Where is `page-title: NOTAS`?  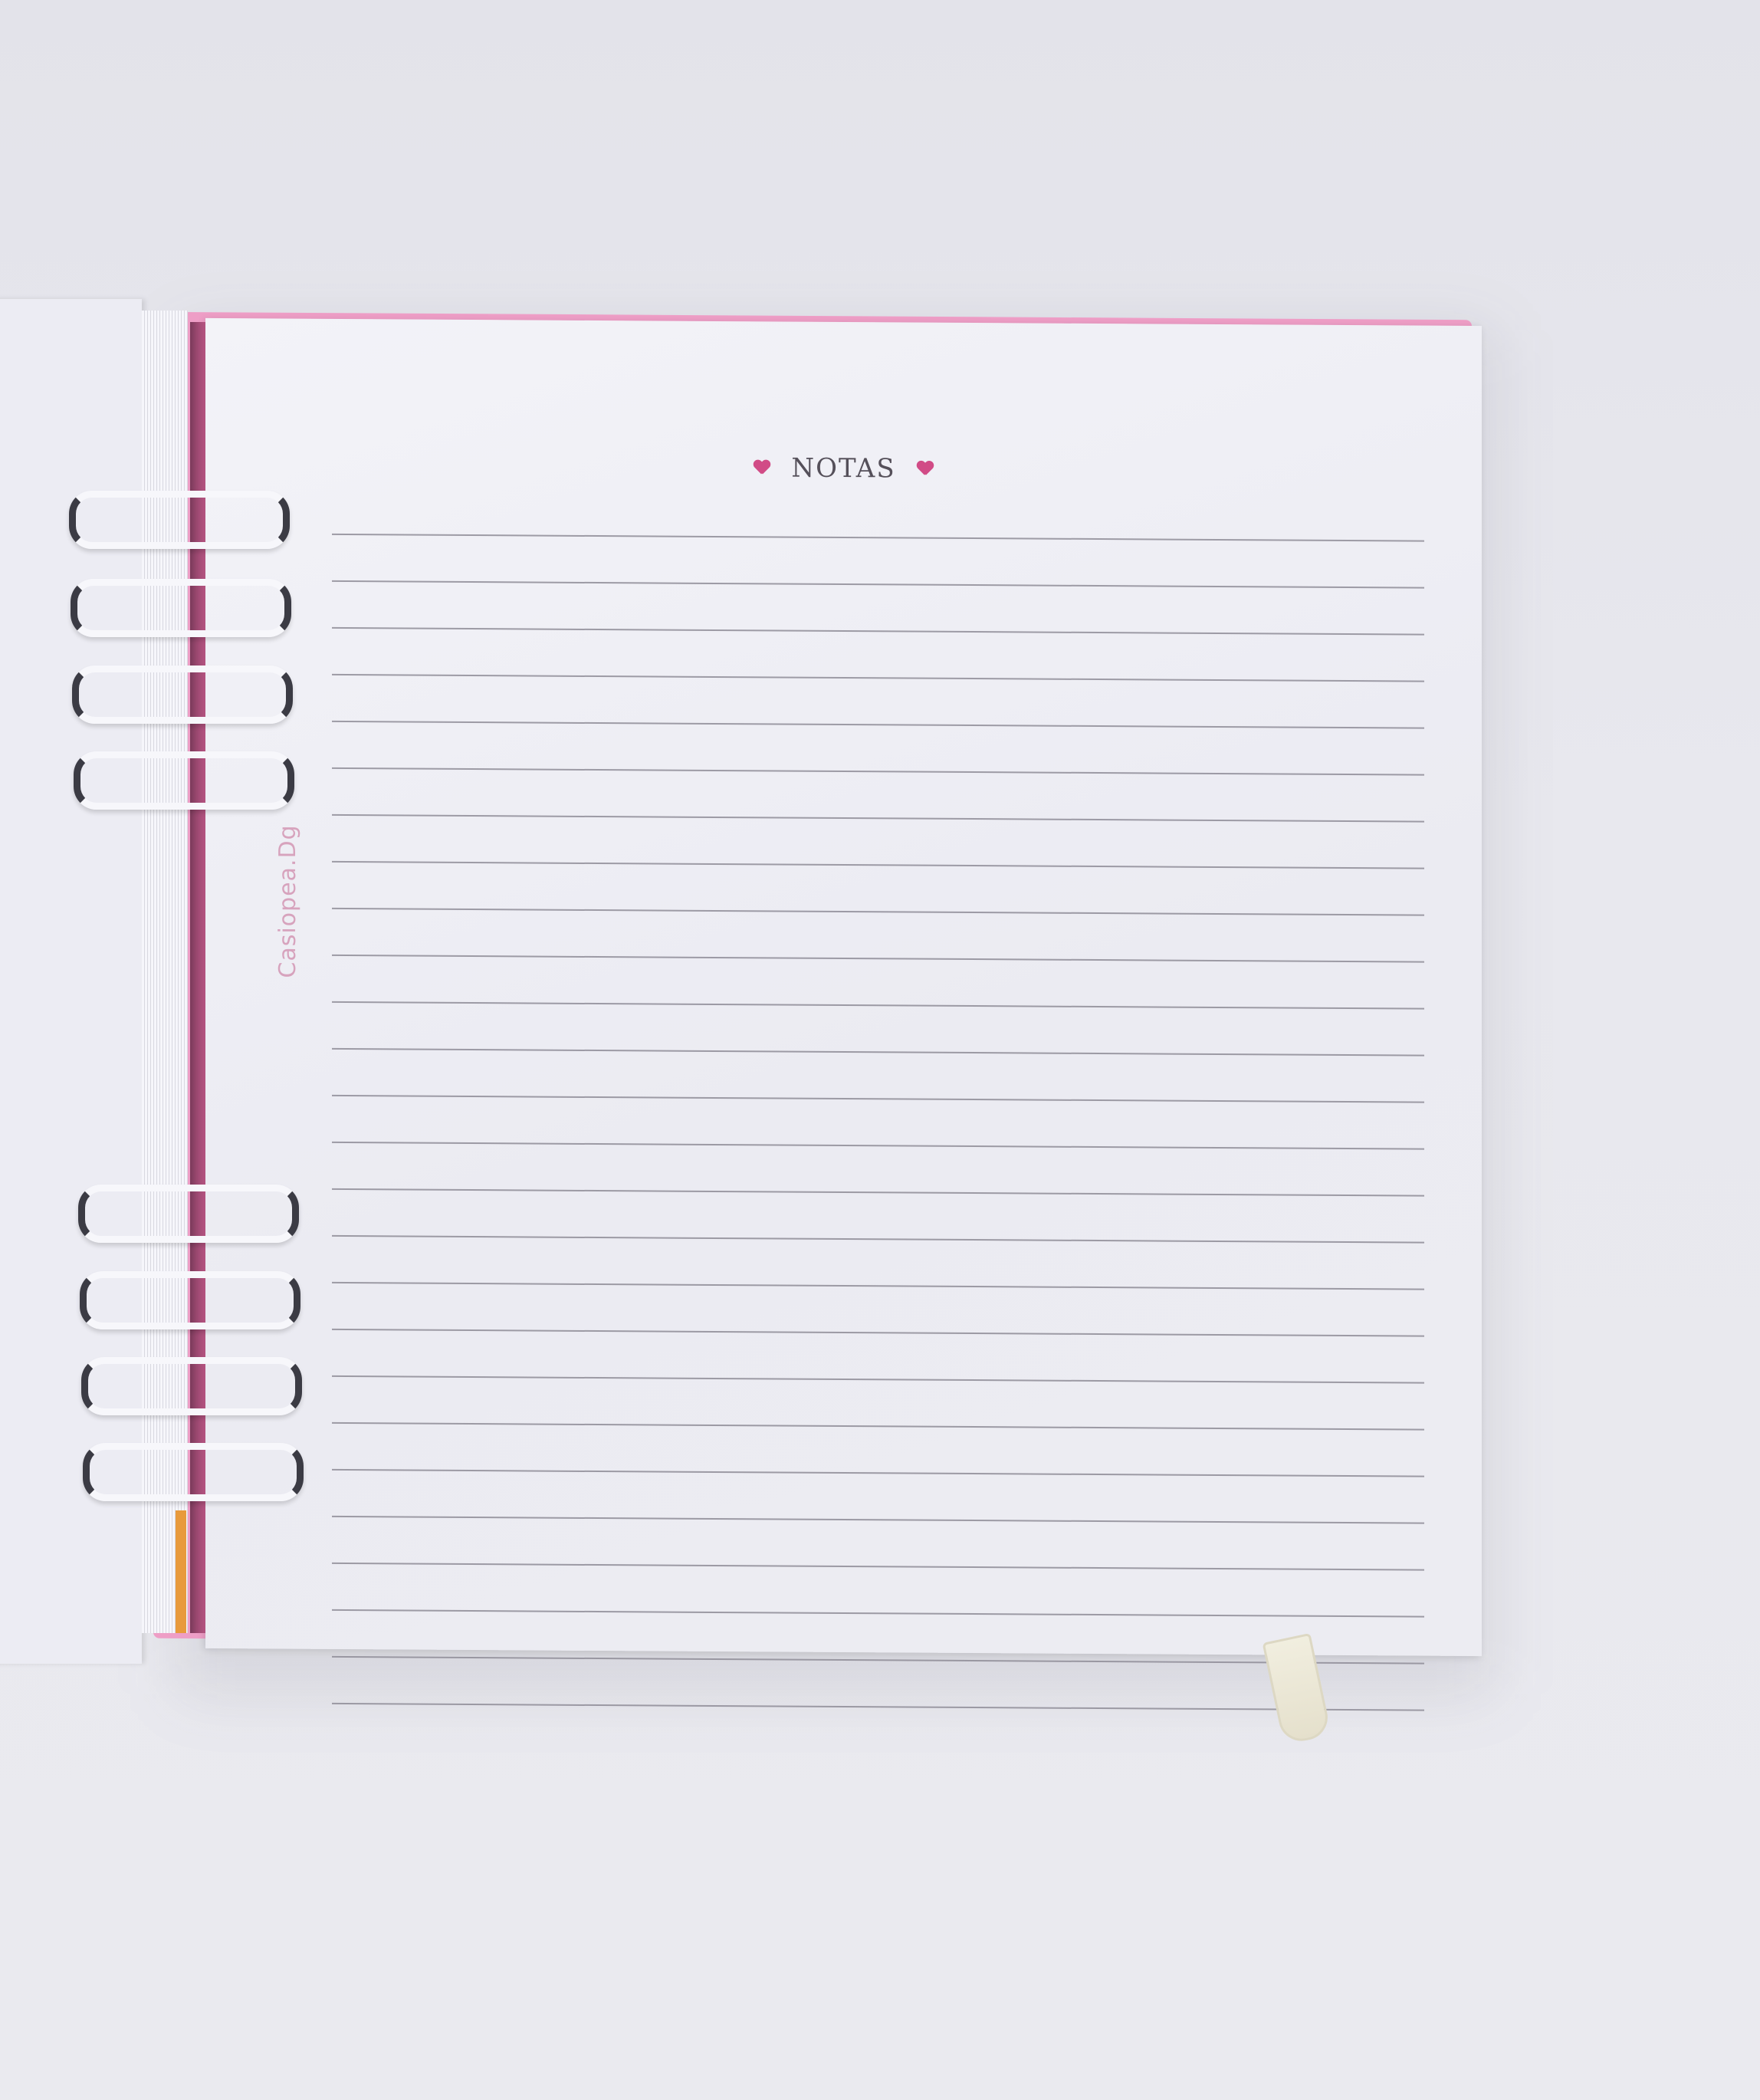
page-title: NOTAS is located at coordinates (843, 468).